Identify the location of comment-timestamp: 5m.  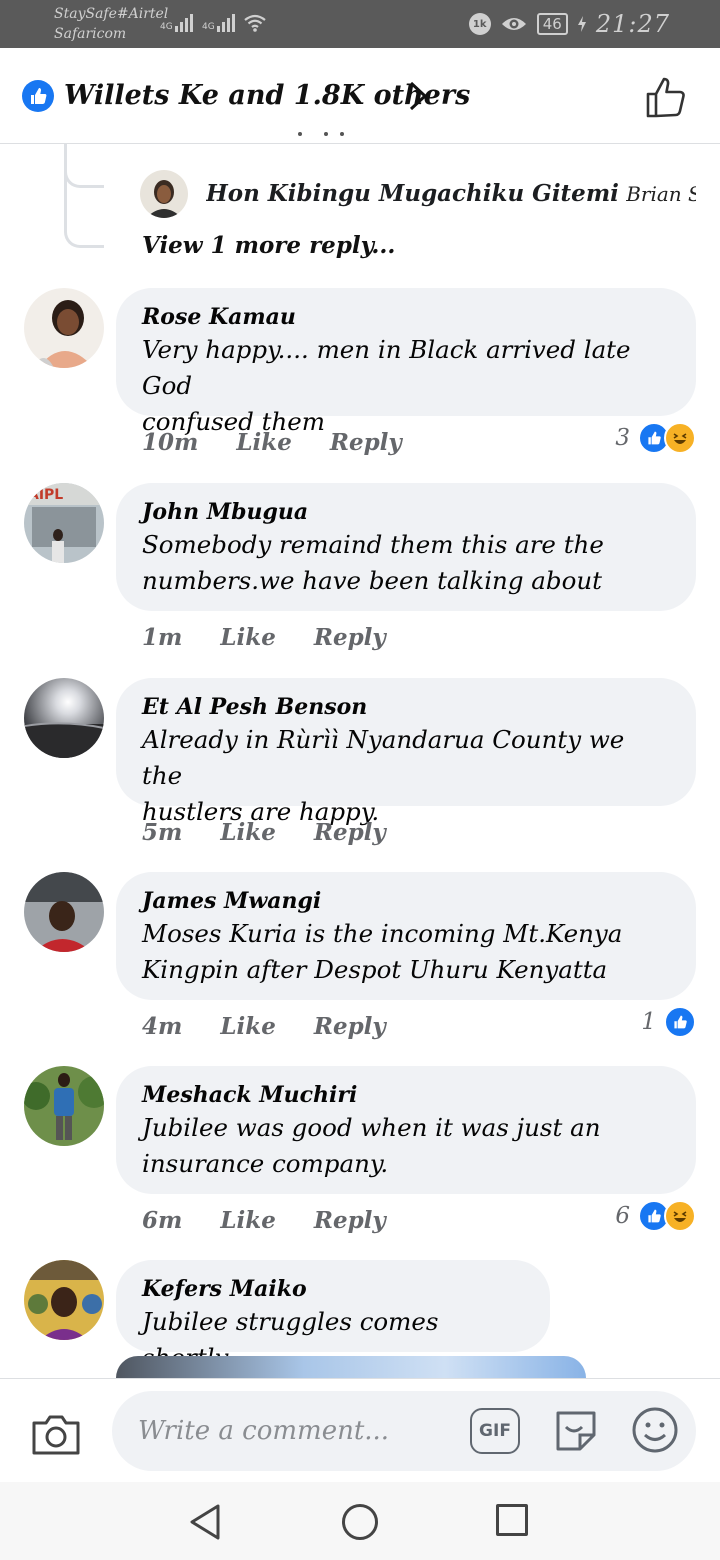
(162, 832).